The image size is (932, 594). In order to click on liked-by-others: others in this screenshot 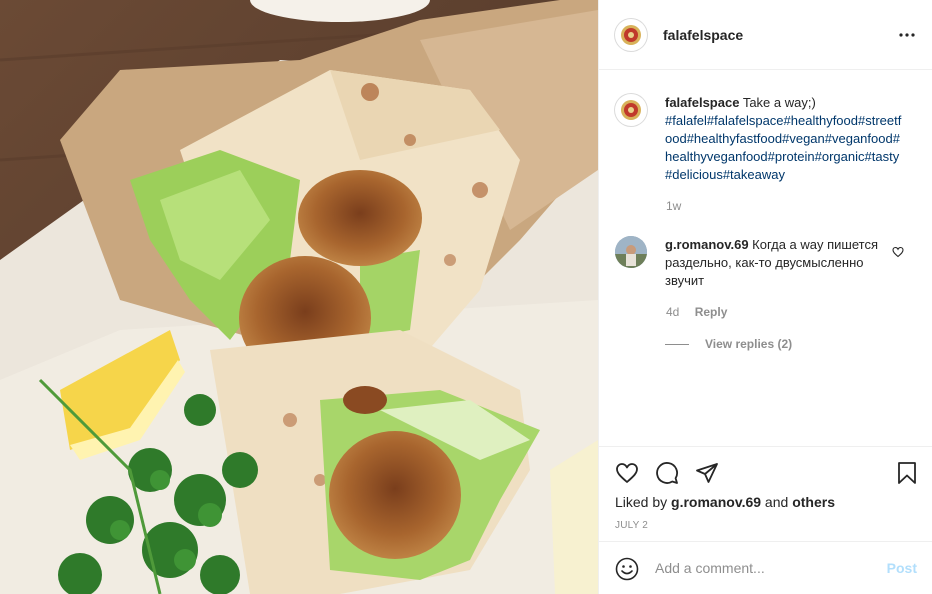, I will do `click(813, 502)`.